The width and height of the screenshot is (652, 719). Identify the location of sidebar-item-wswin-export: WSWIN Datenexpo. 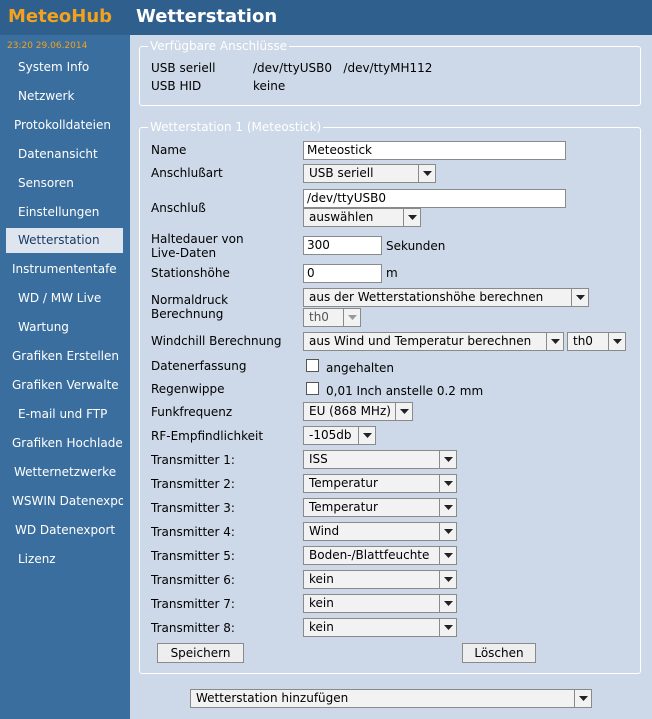
(64, 501).